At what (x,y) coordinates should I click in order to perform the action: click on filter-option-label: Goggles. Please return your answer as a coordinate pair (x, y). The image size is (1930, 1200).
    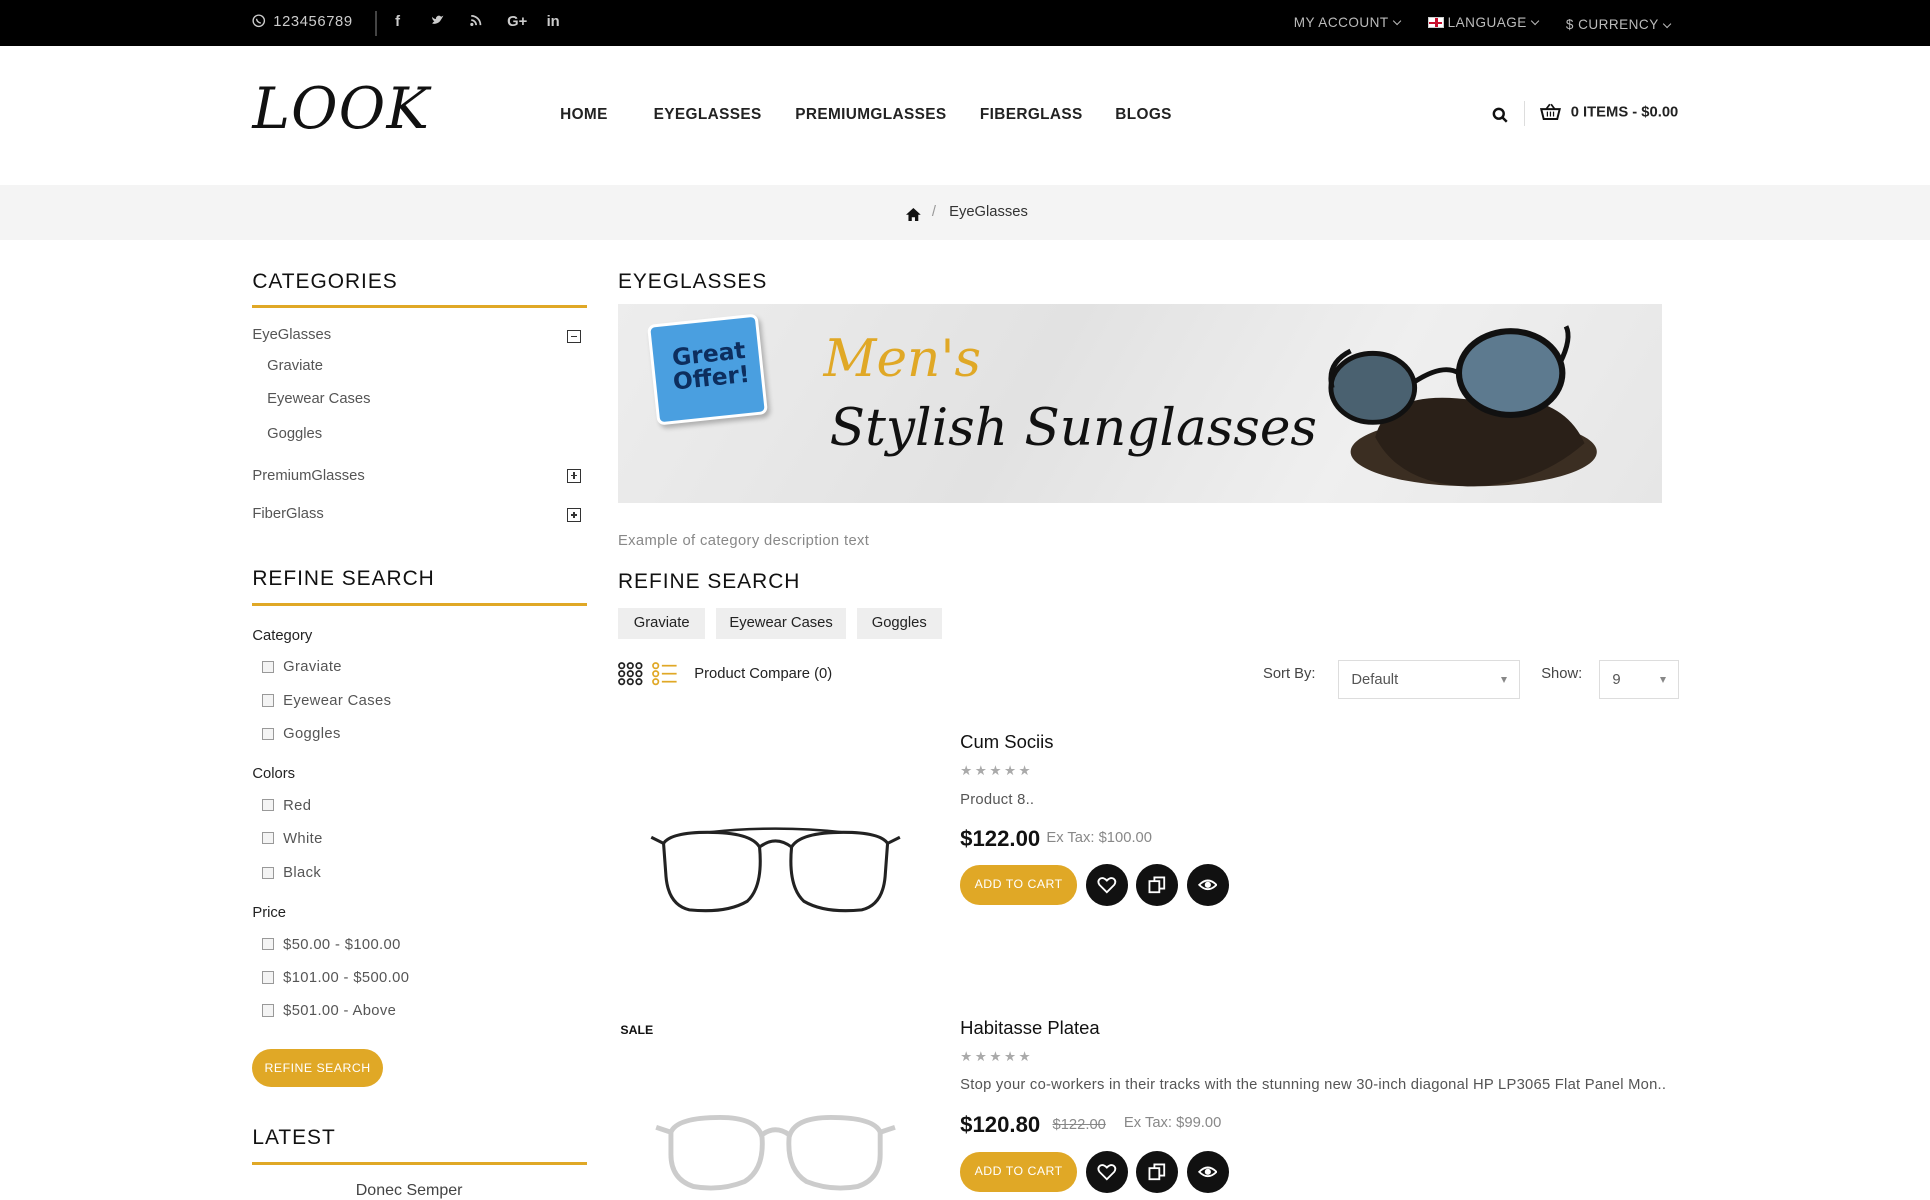
    Looking at the image, I should click on (312, 734).